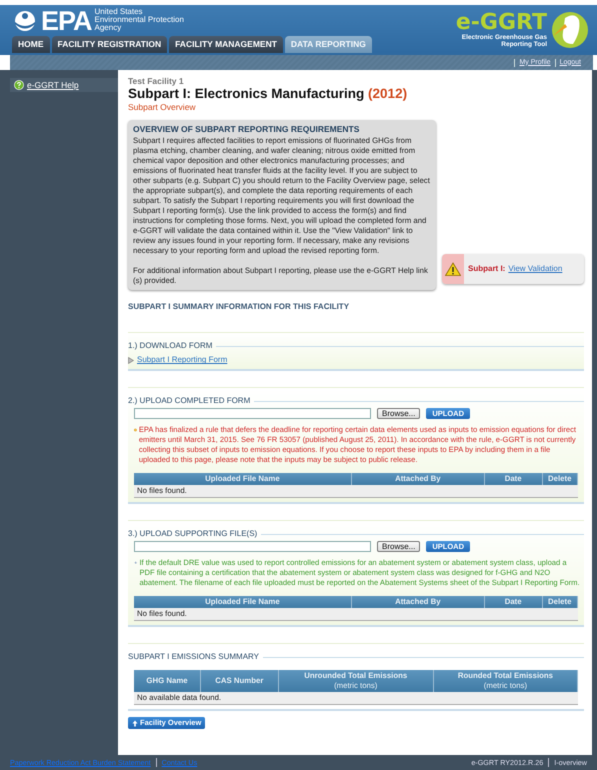 The height and width of the screenshot is (770, 597). Describe the element at coordinates (170, 346) in the screenshot. I see `section-title: 1.) DOWNLOAD FORM` at that location.